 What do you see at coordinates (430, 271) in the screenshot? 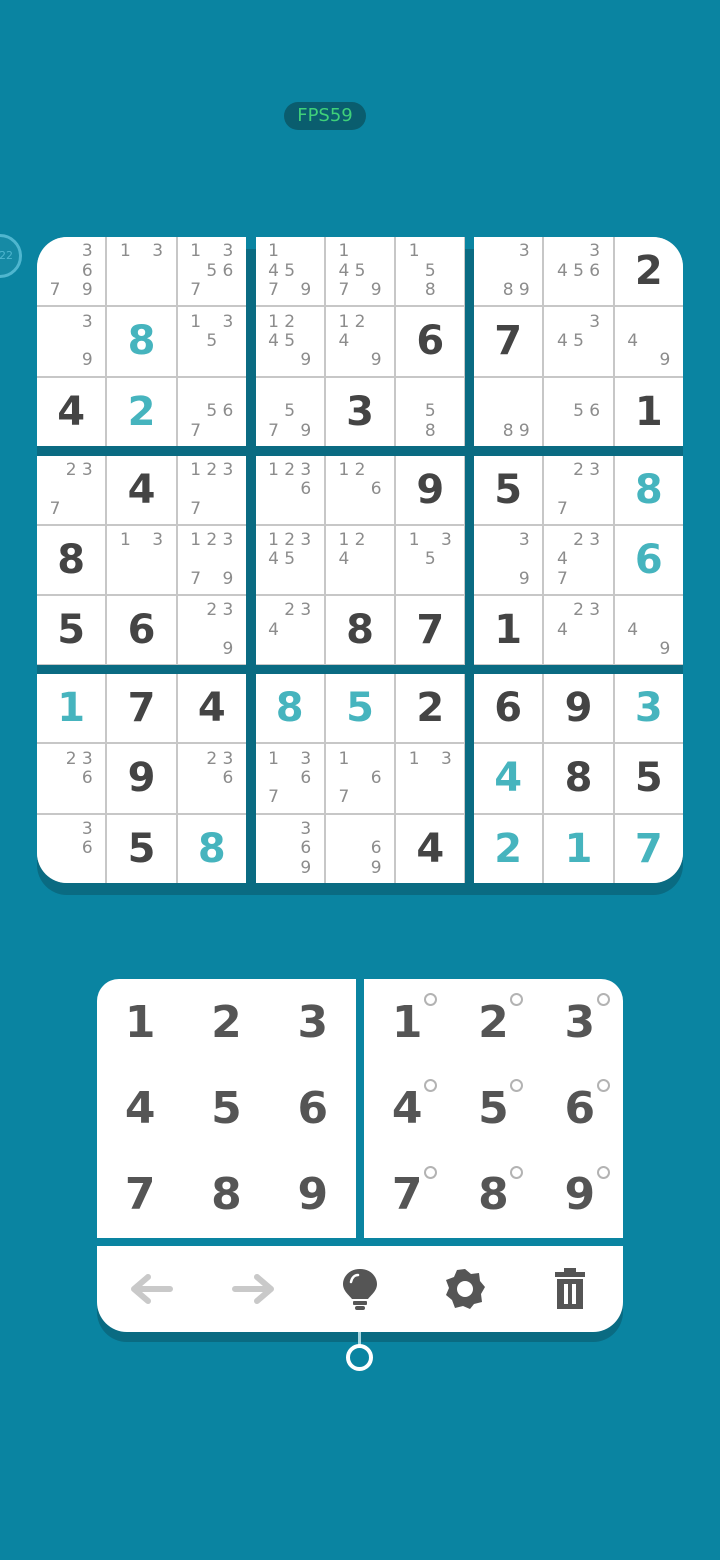
I see `board-cell: 158` at bounding box center [430, 271].